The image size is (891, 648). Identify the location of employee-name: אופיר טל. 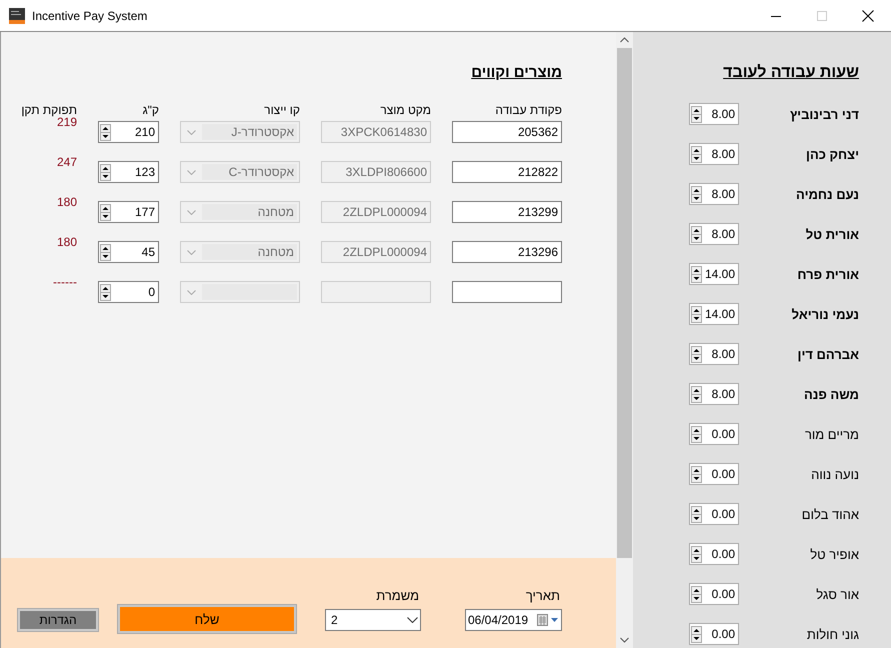
(834, 554).